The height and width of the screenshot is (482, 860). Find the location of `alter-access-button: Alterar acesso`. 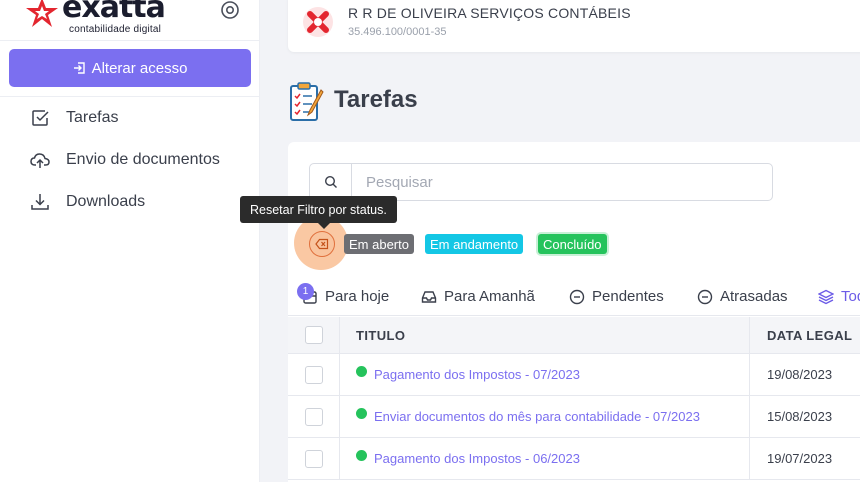

alter-access-button: Alterar acesso is located at coordinates (130, 68).